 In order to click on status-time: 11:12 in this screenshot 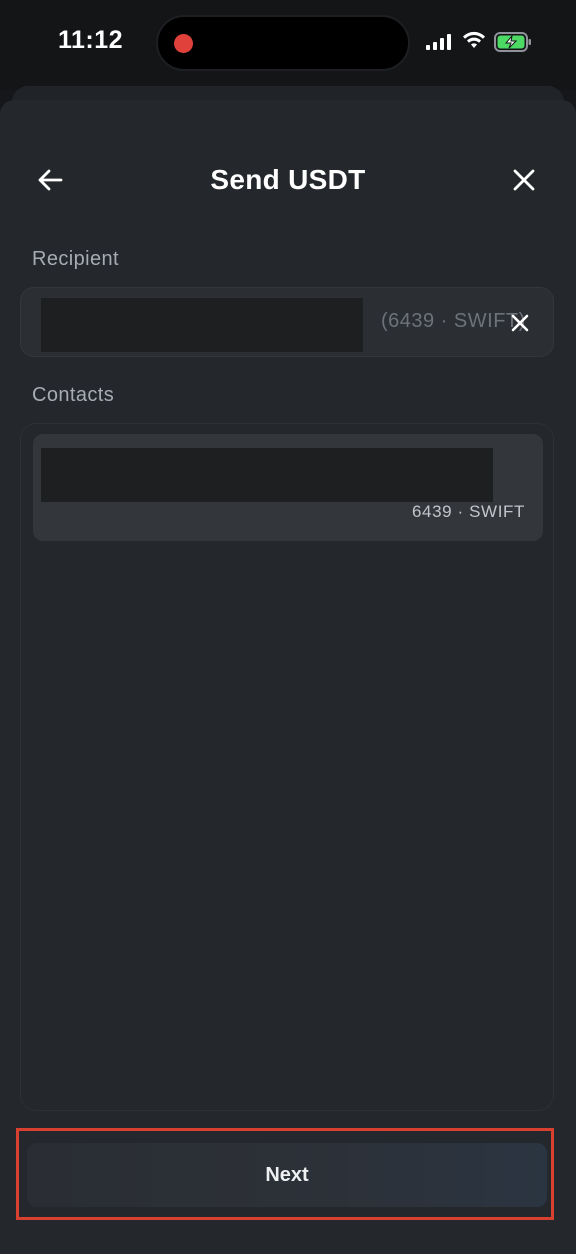, I will do `click(91, 40)`.